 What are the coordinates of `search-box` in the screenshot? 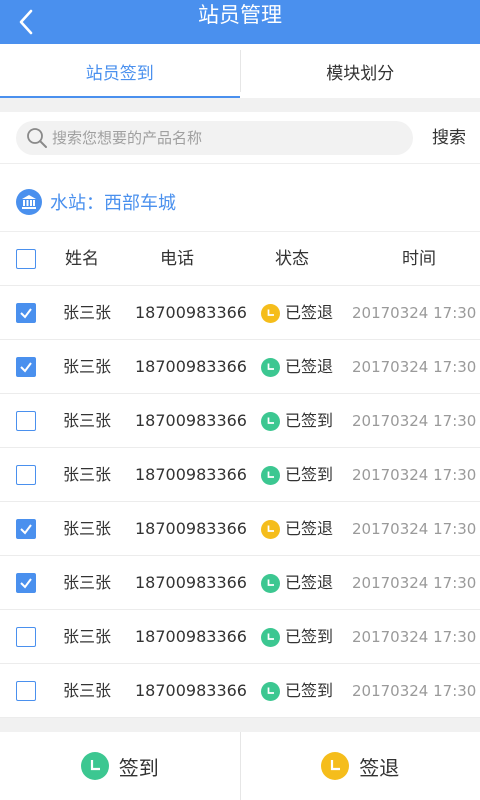 It's located at (214, 138).